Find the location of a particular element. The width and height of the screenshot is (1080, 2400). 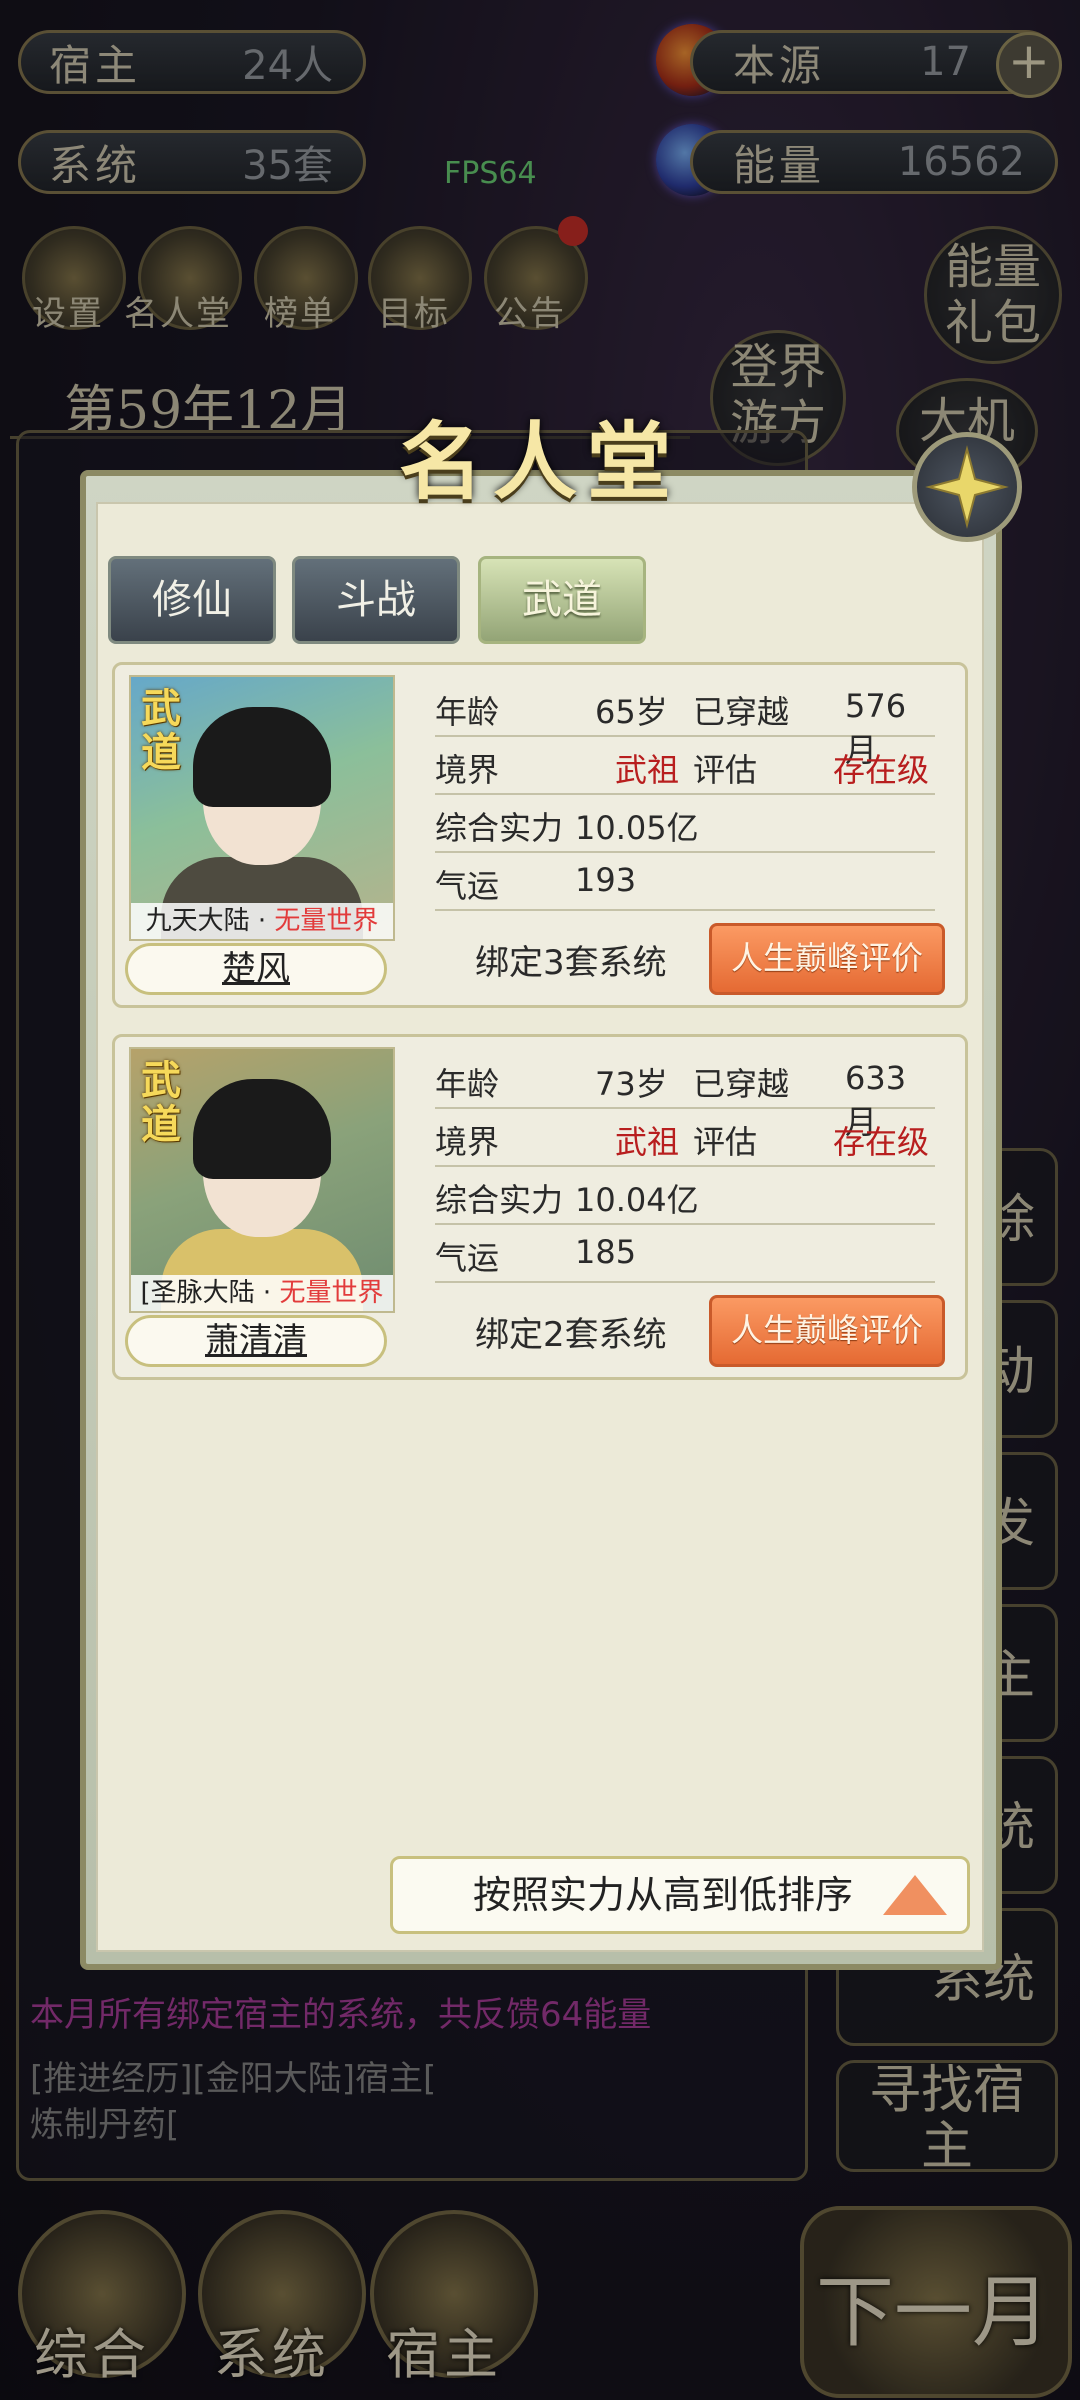

sort-label: 按照实力从高到低排序 is located at coordinates (663, 1895).